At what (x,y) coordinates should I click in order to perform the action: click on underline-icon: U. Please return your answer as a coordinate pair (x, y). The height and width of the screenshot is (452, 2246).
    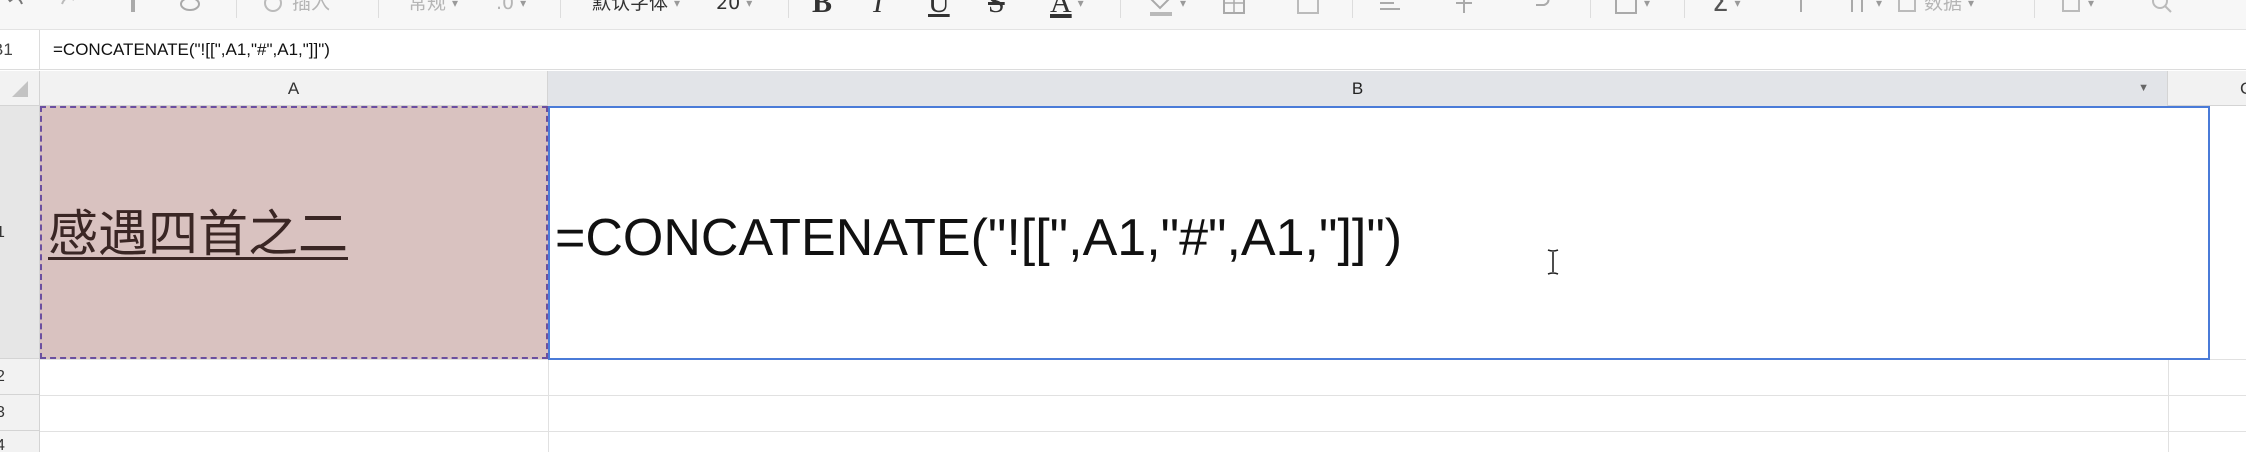
    Looking at the image, I should click on (939, 9).